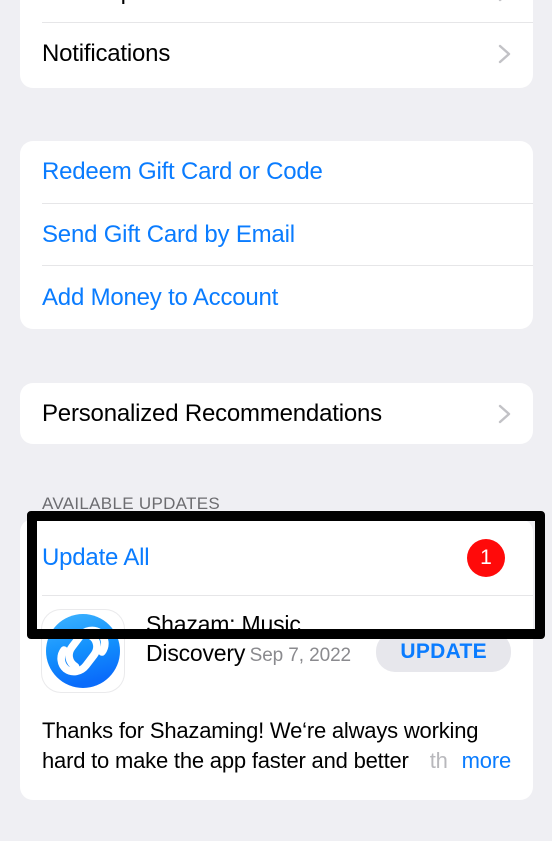 This screenshot has width=552, height=841. What do you see at coordinates (276, 557) in the screenshot?
I see `update-all-row: Update All 1` at bounding box center [276, 557].